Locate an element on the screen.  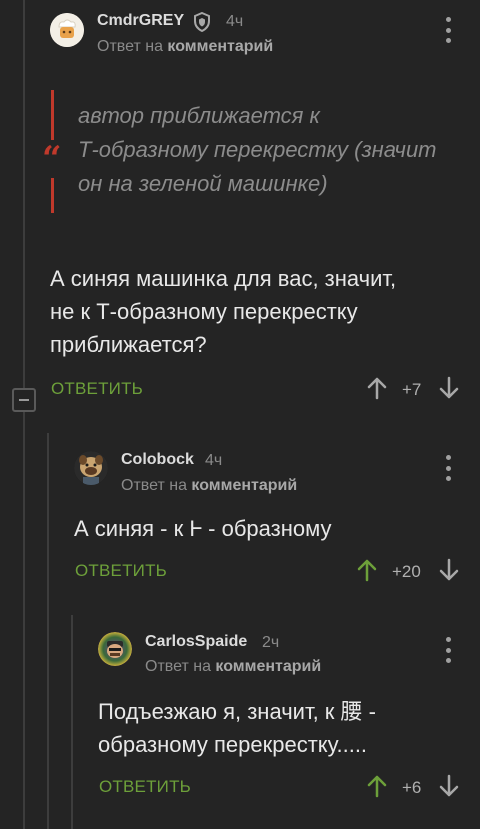
quote-line: автор приближается к is located at coordinates (199, 115).